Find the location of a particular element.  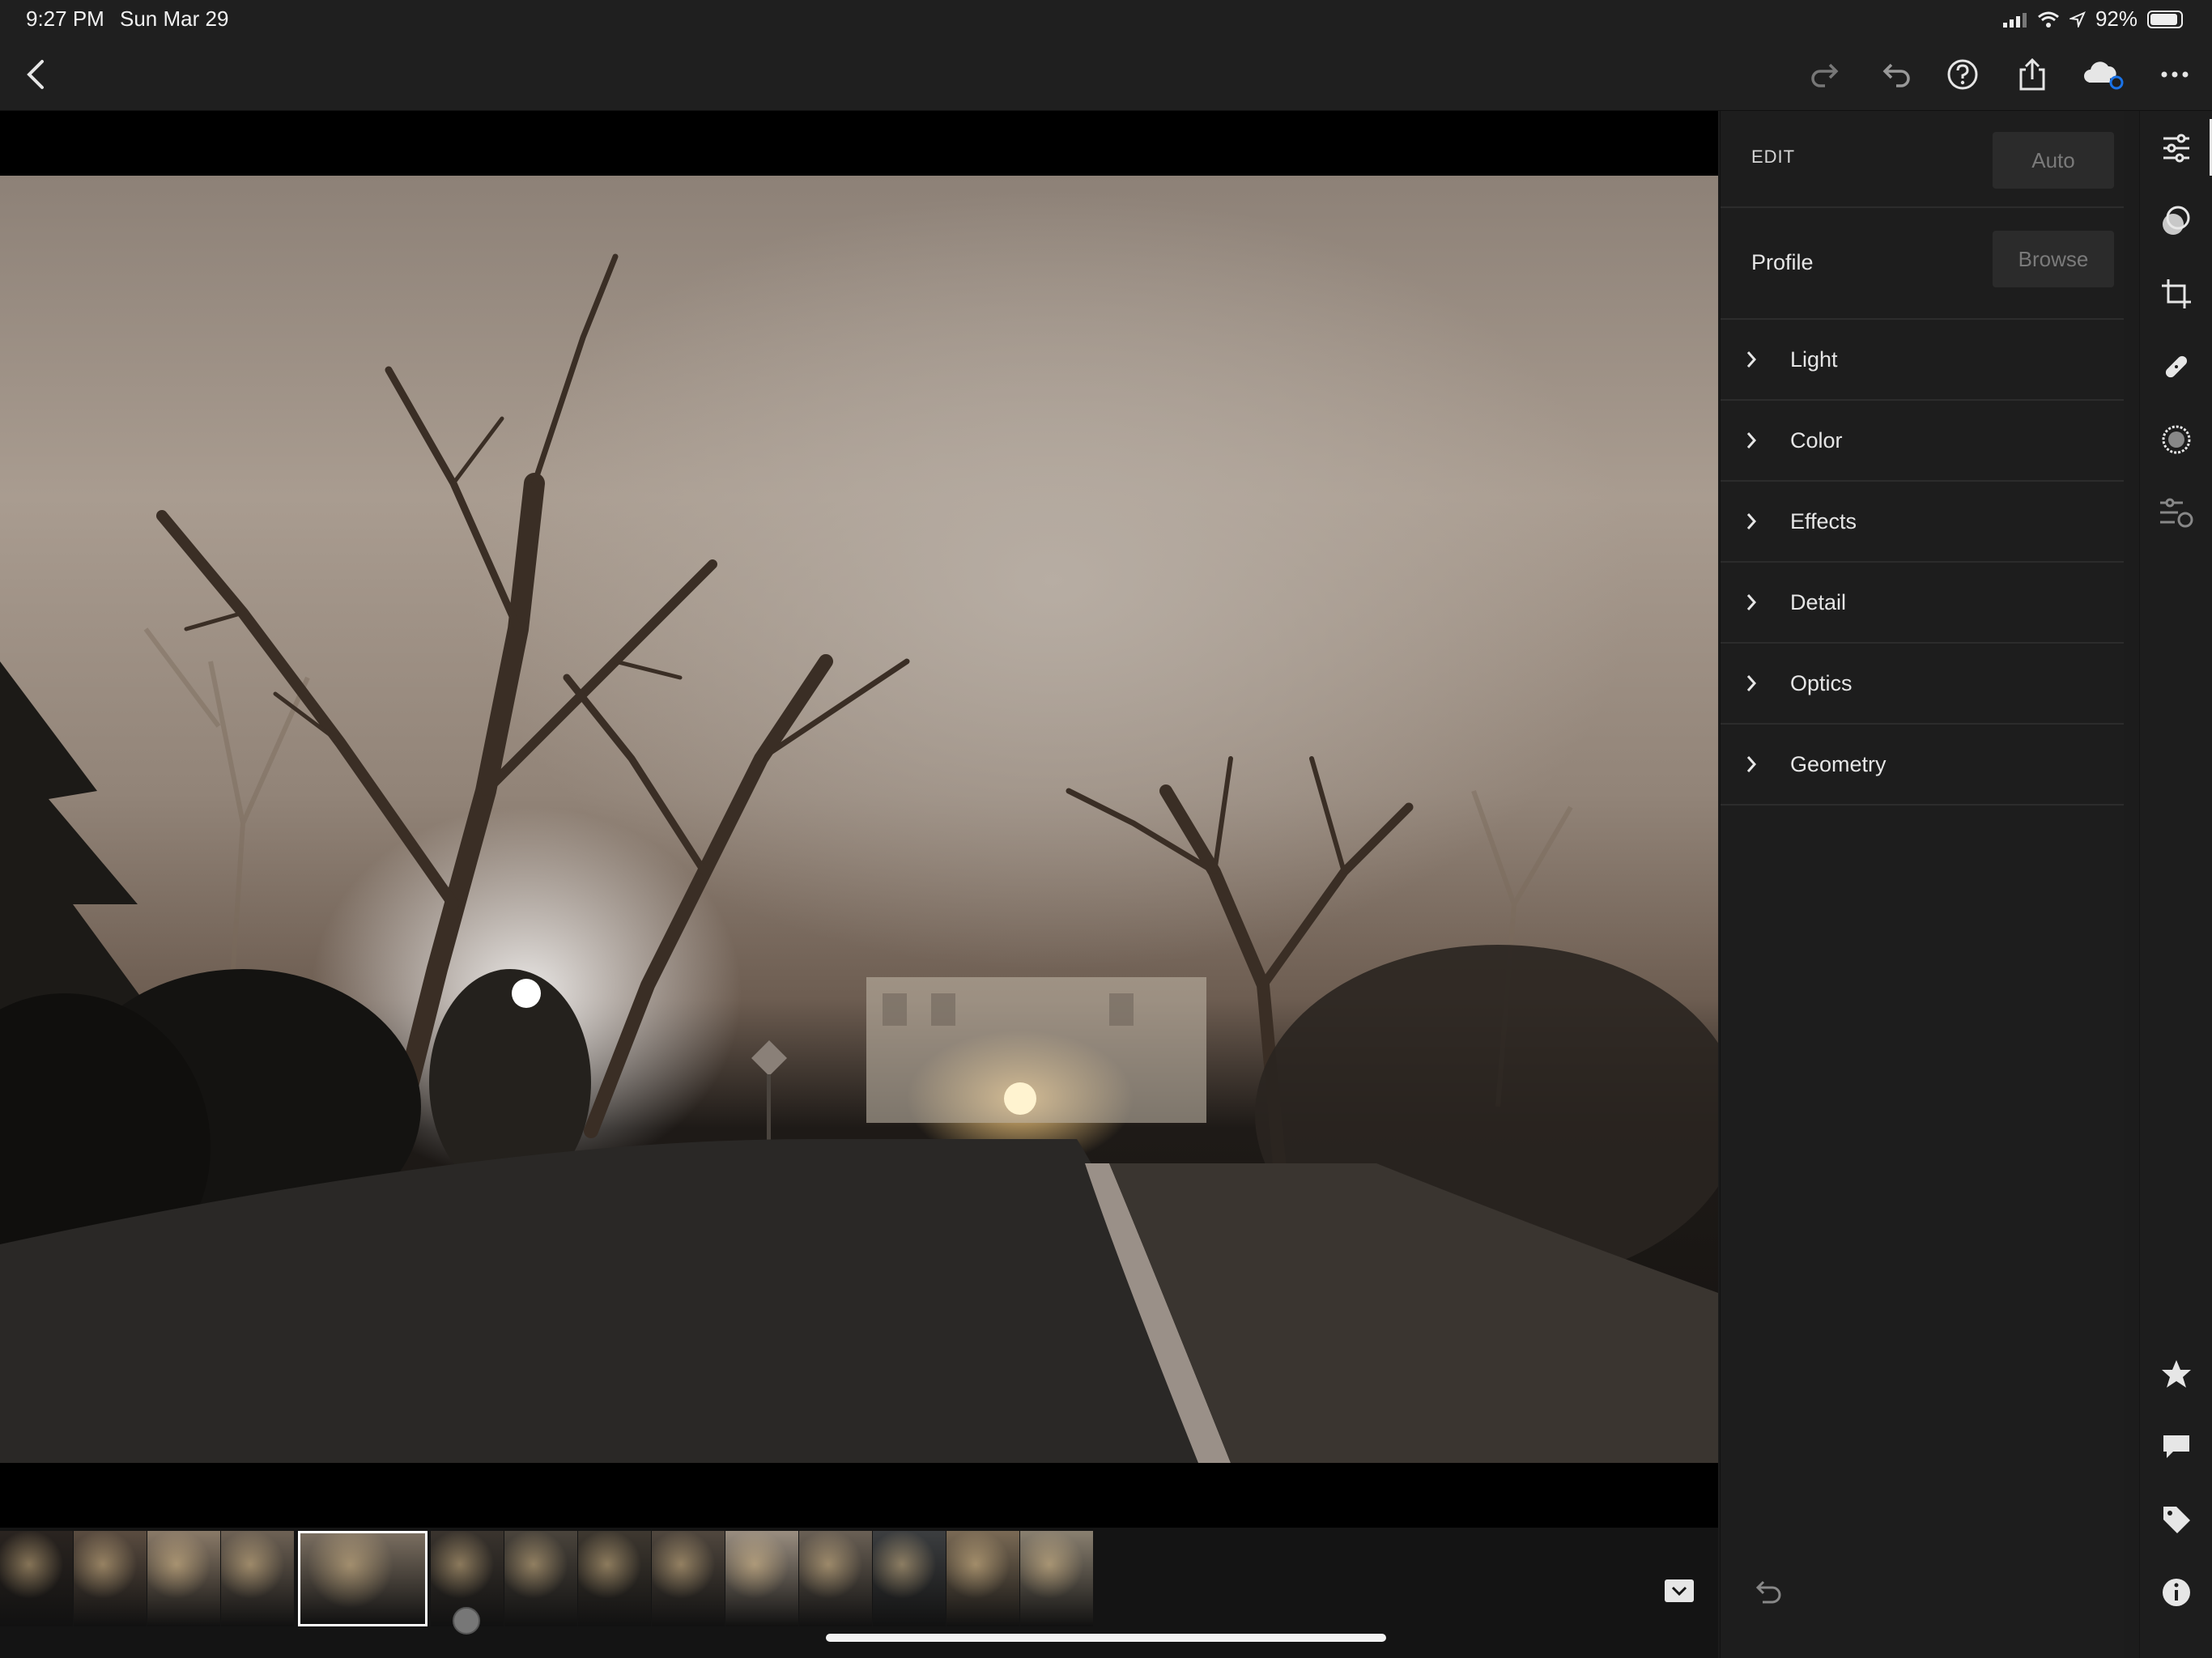

home-indicator is located at coordinates (1106, 1638).